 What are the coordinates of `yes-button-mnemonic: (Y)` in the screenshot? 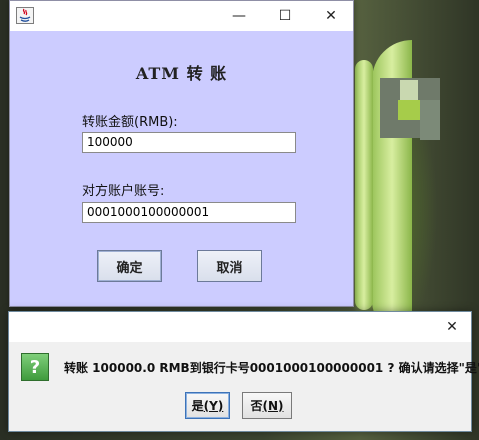 It's located at (213, 405).